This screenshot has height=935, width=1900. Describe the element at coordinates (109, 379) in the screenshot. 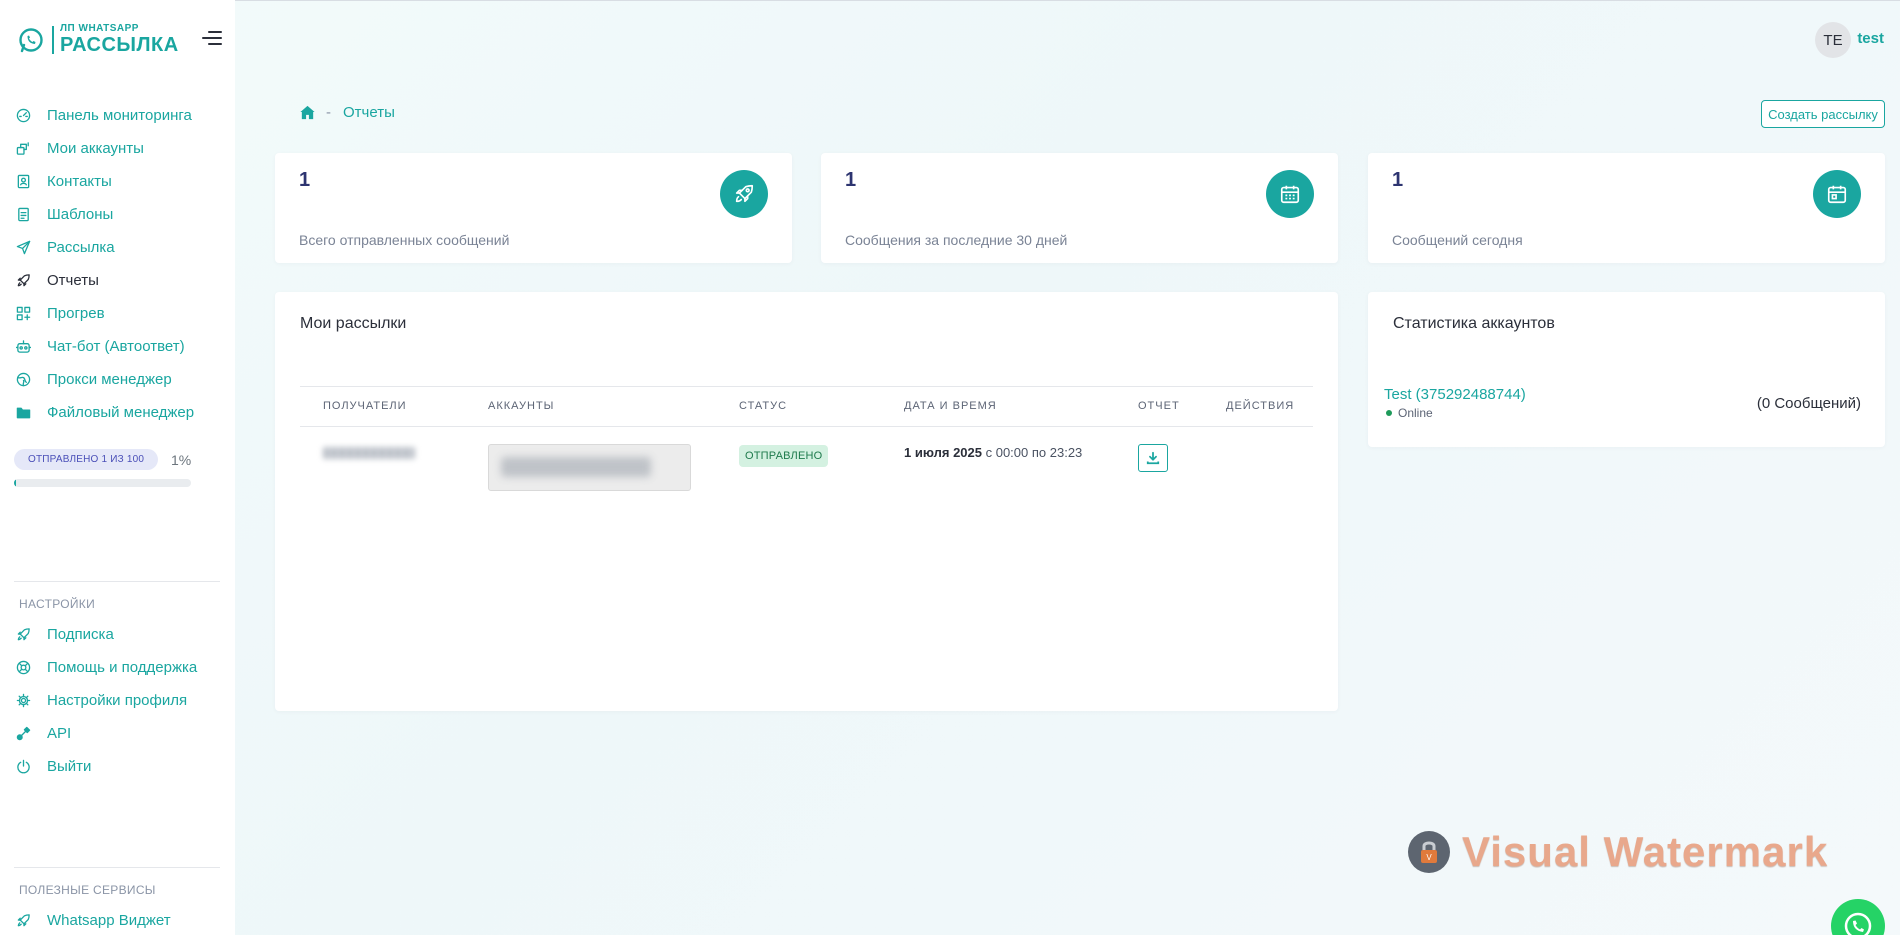

I see `sidebar-item-label: Прокси менеджер` at that location.